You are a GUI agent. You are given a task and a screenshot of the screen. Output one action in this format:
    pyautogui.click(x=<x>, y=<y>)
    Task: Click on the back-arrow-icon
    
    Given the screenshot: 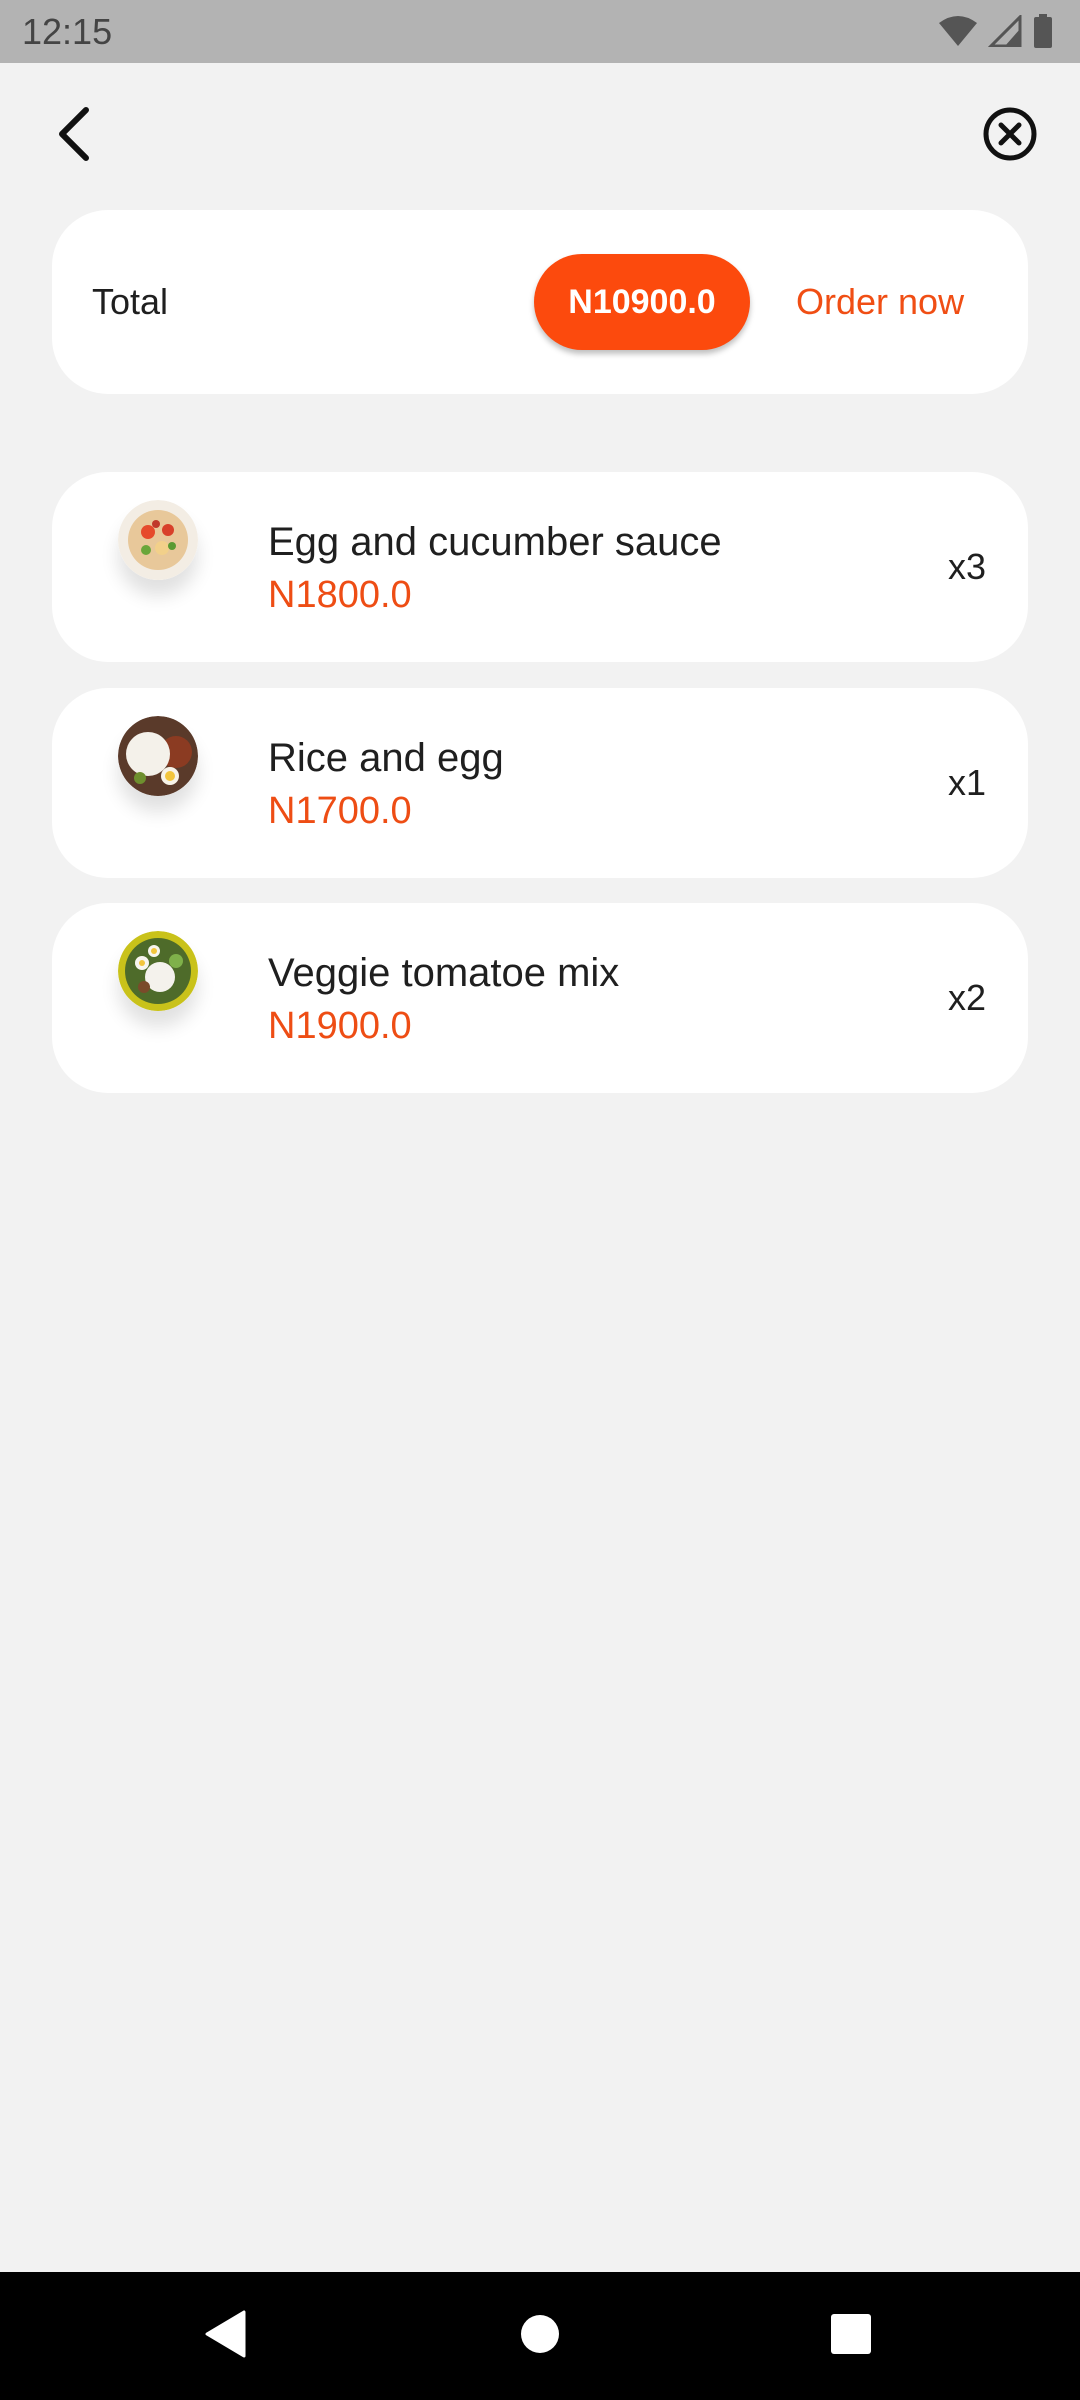 What is the action you would take?
    pyautogui.click(x=74, y=136)
    